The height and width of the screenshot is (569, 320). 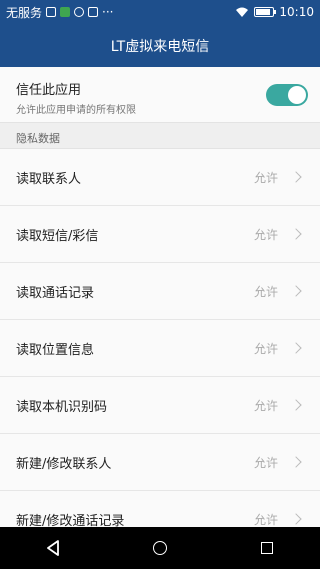 What do you see at coordinates (38, 138) in the screenshot?
I see `section-title: 隐私数据` at bounding box center [38, 138].